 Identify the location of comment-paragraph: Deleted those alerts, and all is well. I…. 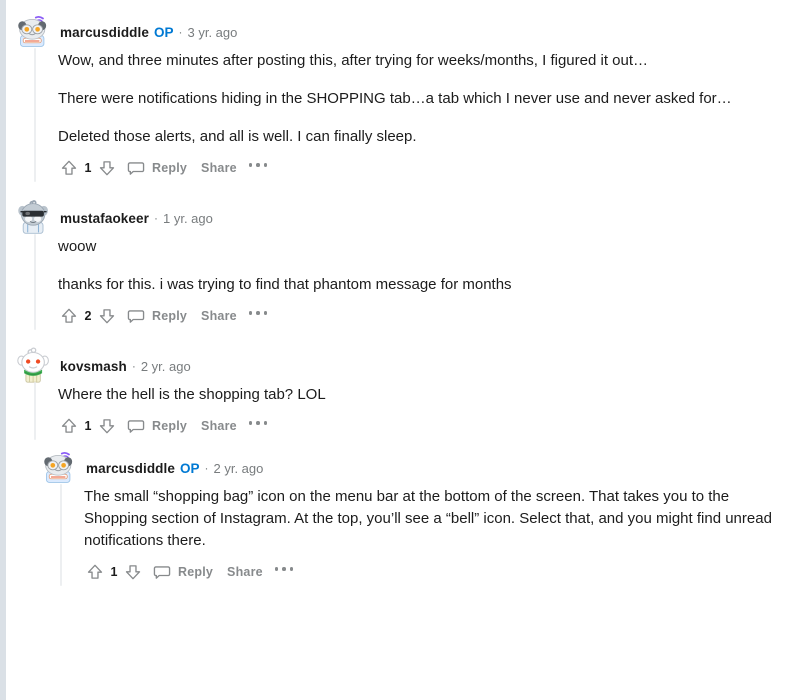
(237, 136).